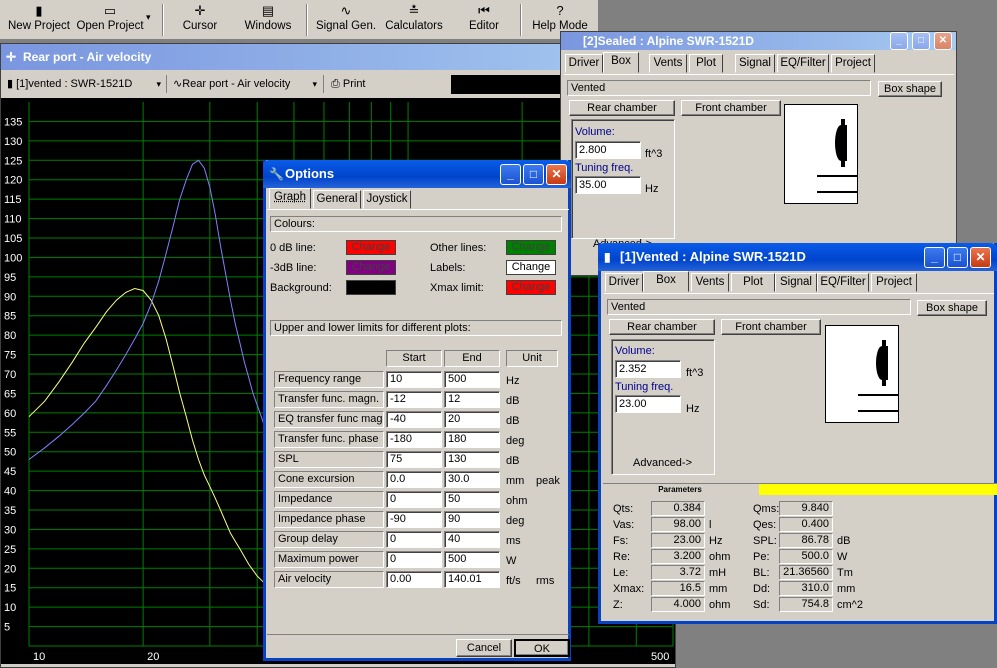  Describe the element at coordinates (662, 463) in the screenshot. I see `advanced-link: Advanced->` at that location.